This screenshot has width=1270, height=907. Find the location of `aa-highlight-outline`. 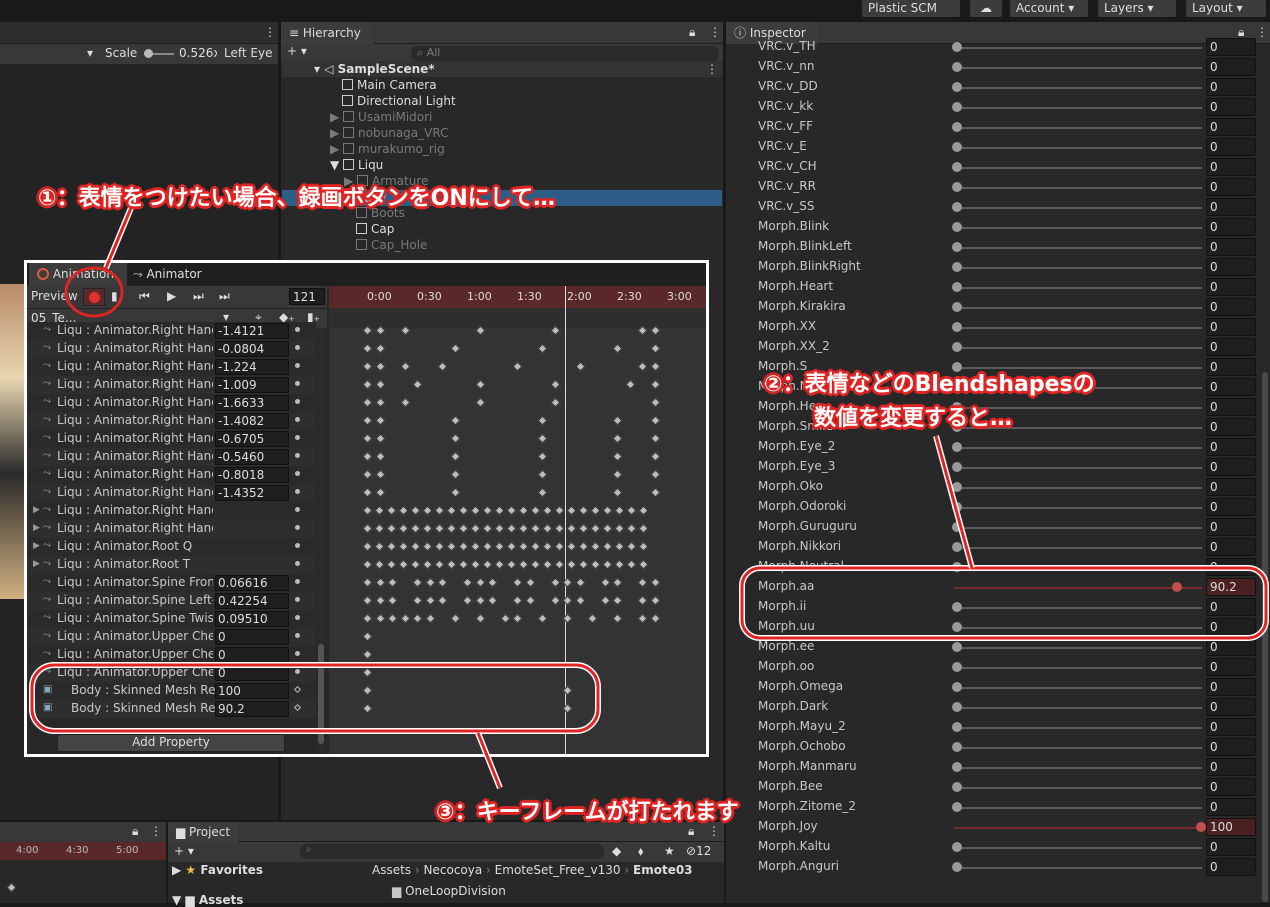

aa-highlight-outline is located at coordinates (1004, 603).